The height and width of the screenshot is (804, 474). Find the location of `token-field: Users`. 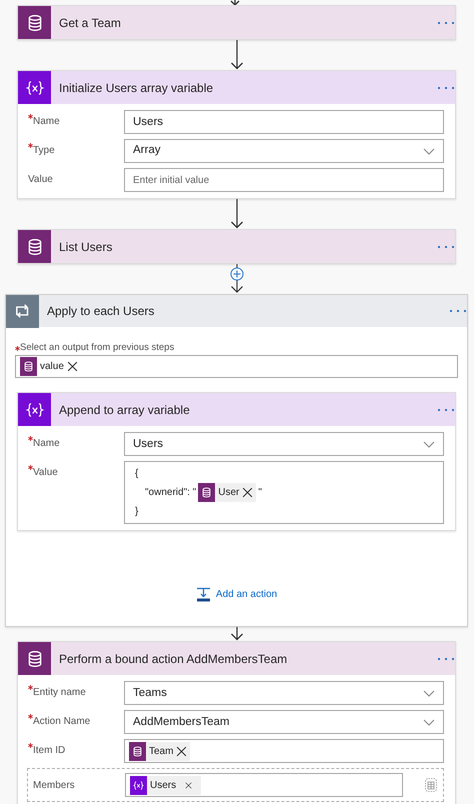

token-field: Users is located at coordinates (264, 785).